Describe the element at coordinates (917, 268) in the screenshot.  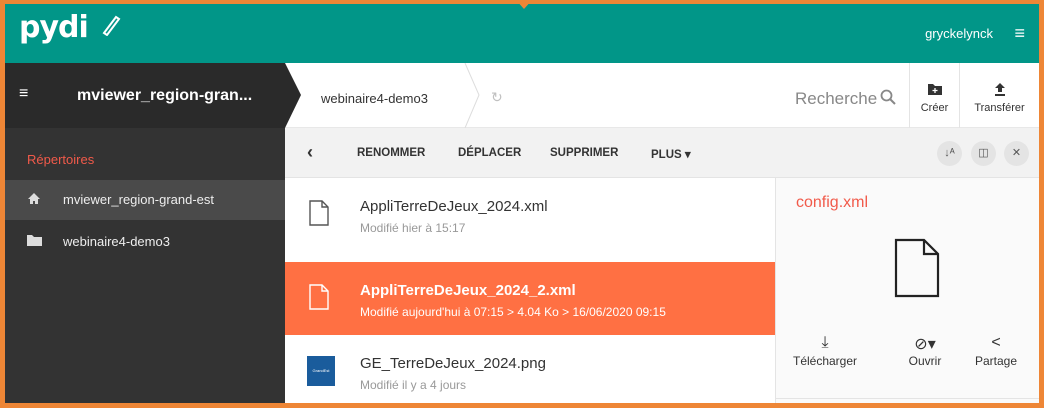
I see `large-file-icon` at that location.